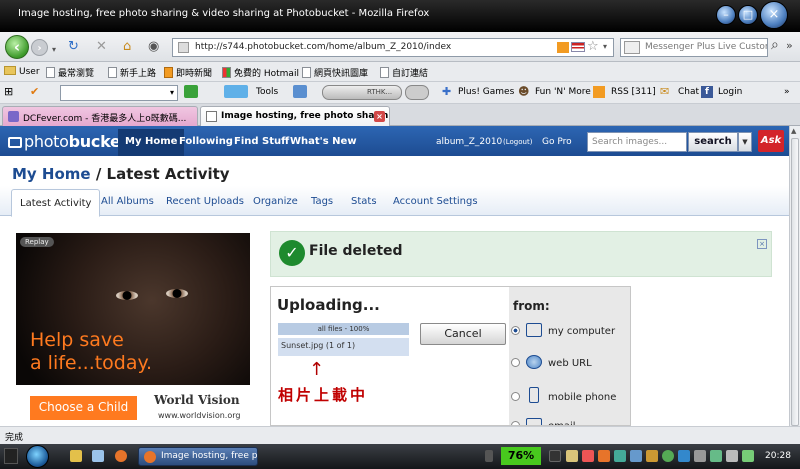 Image resolution: width=800 pixels, height=469 pixels. I want to click on photobucket-logo: photobucket, so click(68, 141).